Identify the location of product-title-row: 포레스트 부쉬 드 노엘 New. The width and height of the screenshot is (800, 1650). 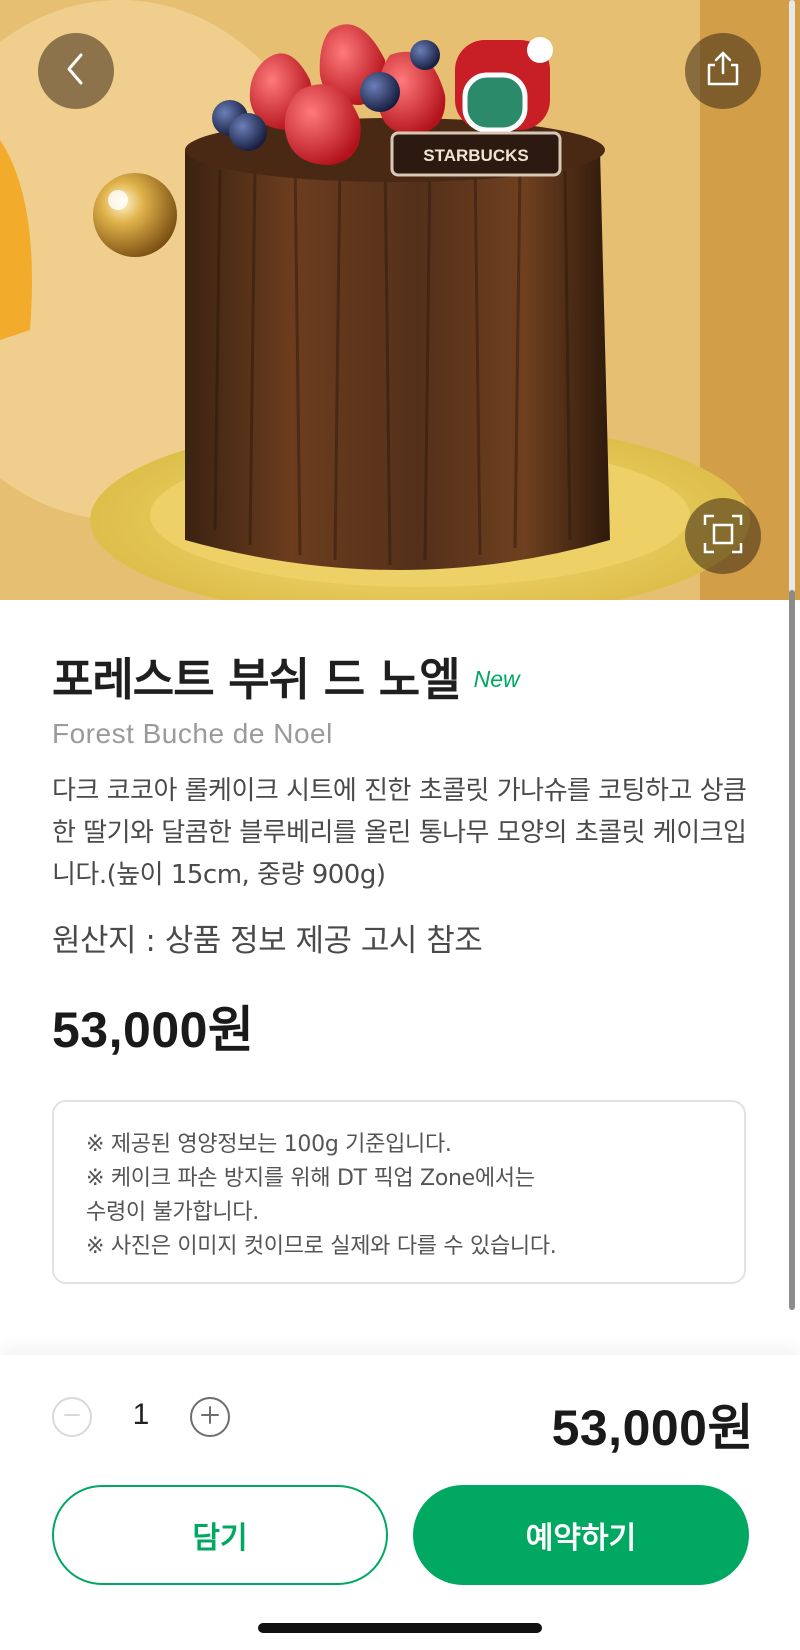
(286, 680).